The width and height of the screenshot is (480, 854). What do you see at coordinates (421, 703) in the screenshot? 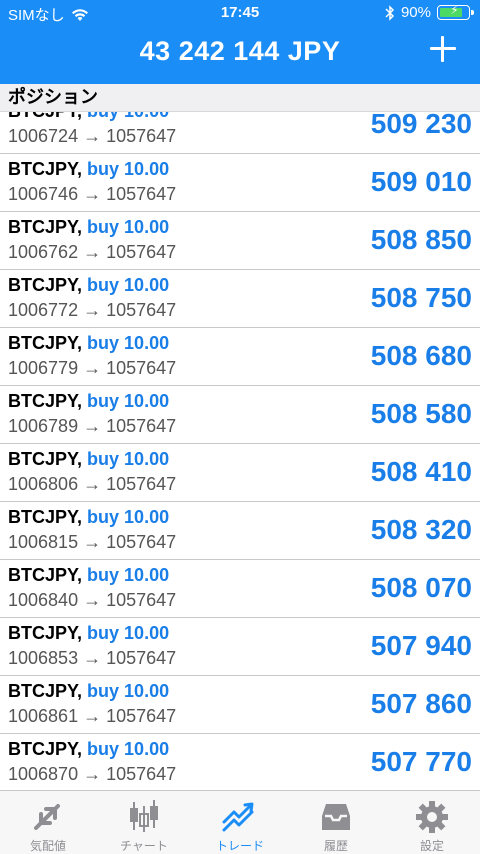
I see `position-profit: 507 860` at bounding box center [421, 703].